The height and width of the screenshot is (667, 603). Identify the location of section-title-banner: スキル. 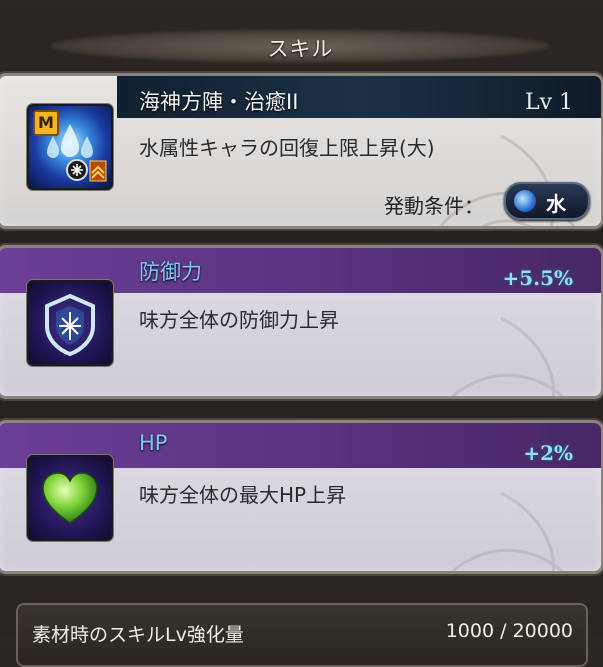
(300, 46).